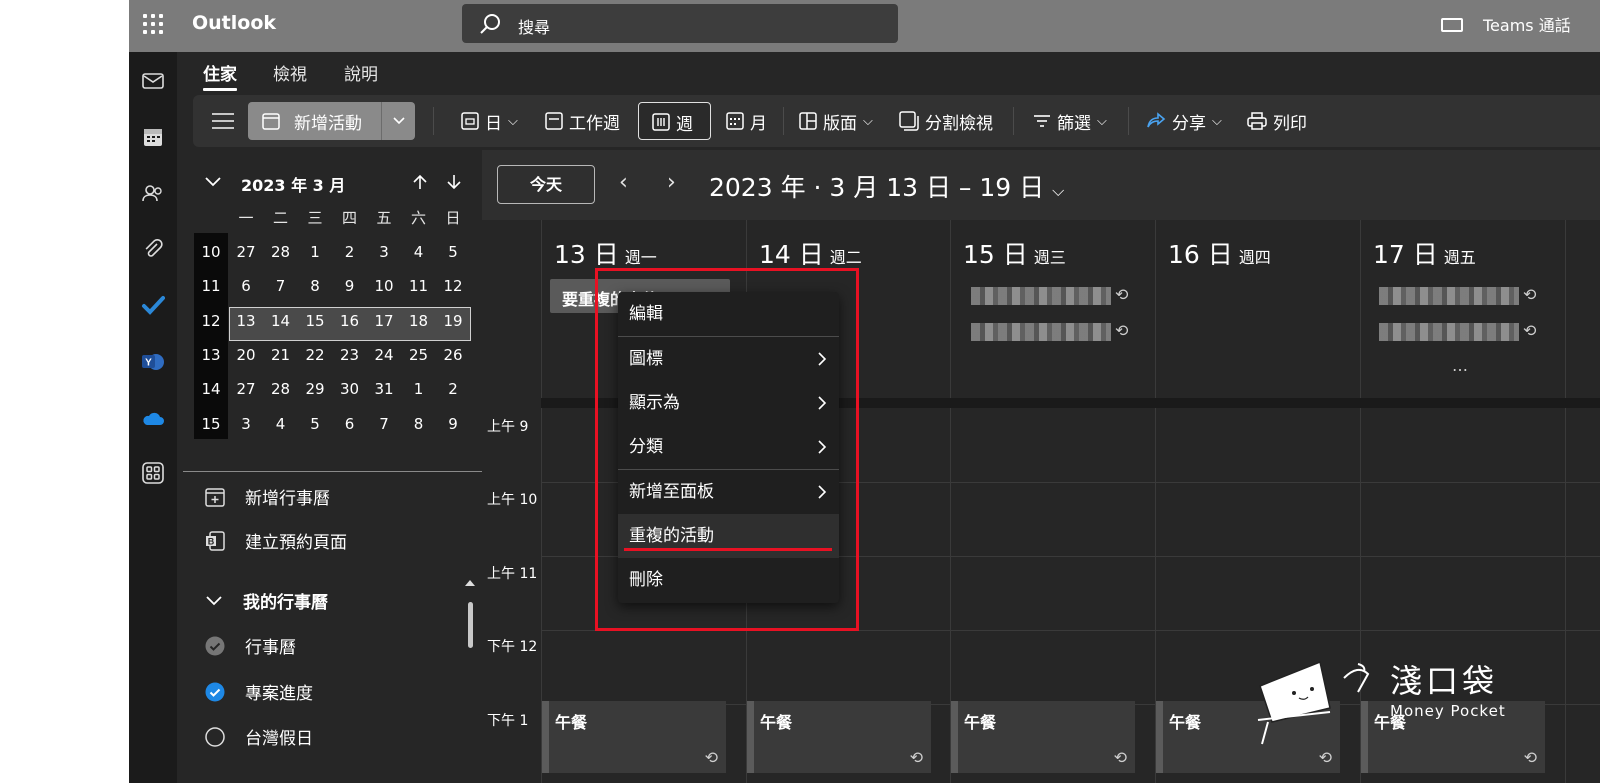 Image resolution: width=1600 pixels, height=783 pixels. Describe the element at coordinates (946, 121) in the screenshot. I see `split-view-button: 分割檢視` at that location.